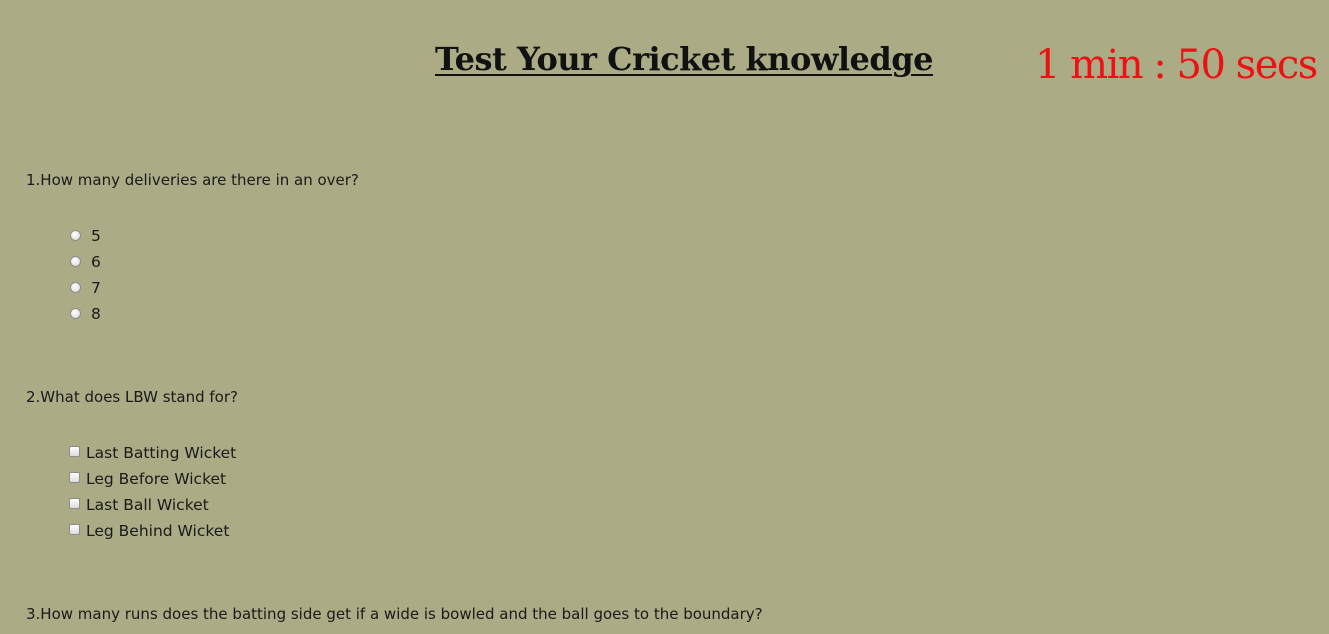  What do you see at coordinates (84, 288) in the screenshot?
I see `question-1-option: 7` at bounding box center [84, 288].